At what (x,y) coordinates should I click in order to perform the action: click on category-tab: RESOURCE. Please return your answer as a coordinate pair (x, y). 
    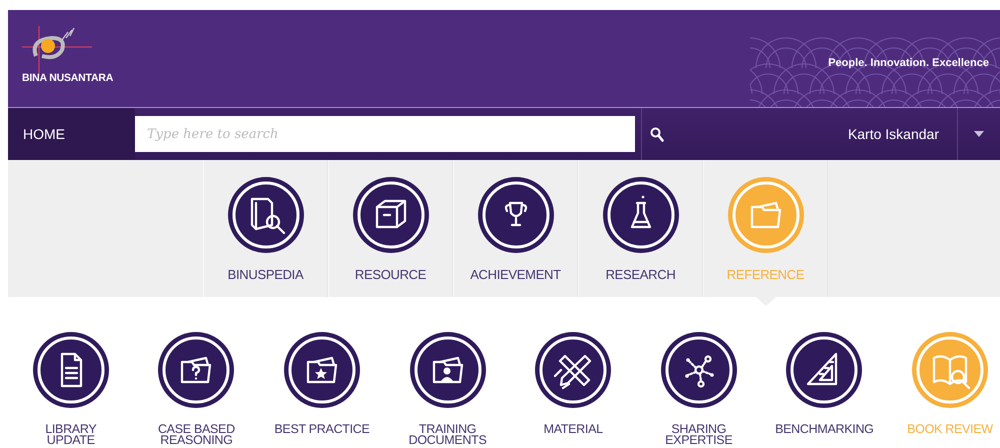
    Looking at the image, I should click on (390, 228).